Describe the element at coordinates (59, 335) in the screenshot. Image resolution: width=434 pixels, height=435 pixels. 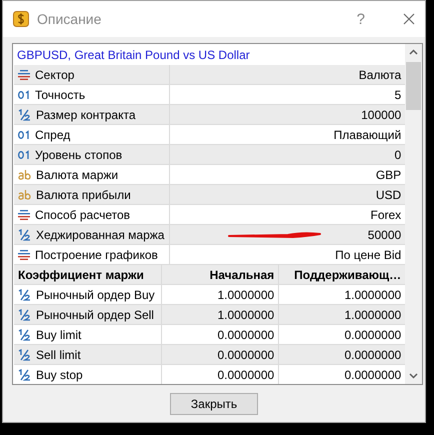
I see `order-type: Buy limit` at that location.